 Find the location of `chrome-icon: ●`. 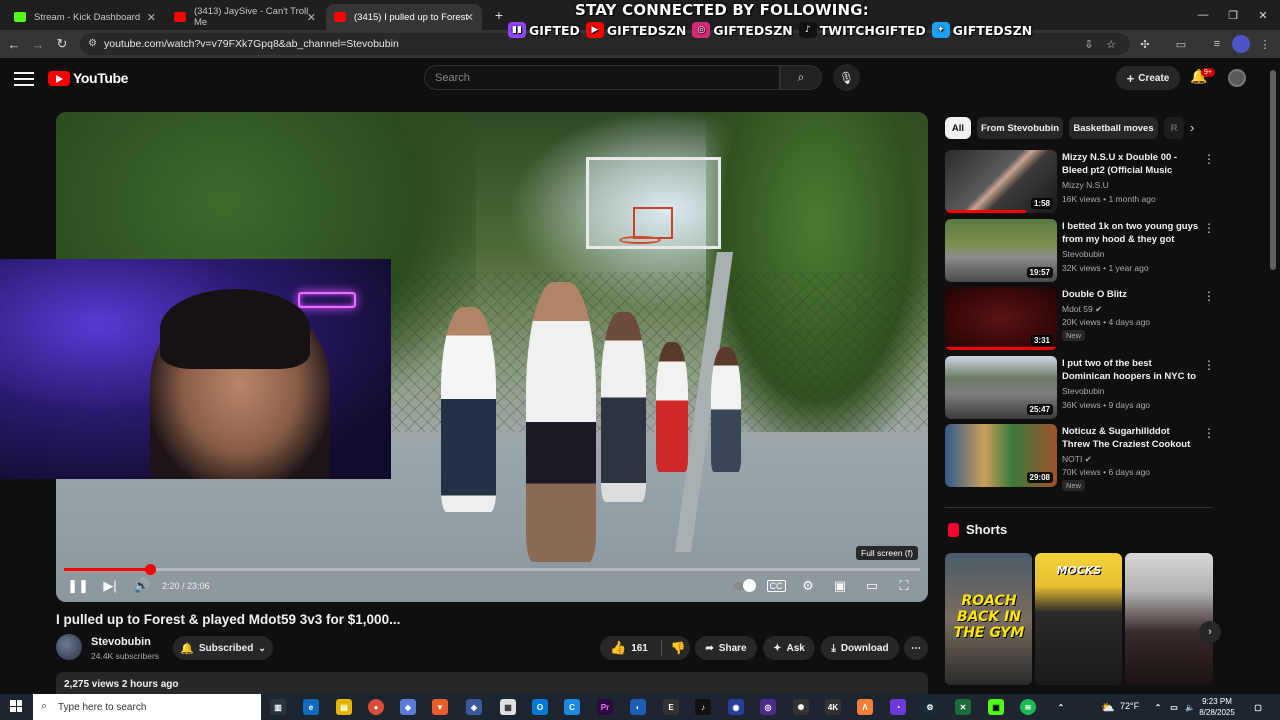

chrome-icon: ● is located at coordinates (376, 707).